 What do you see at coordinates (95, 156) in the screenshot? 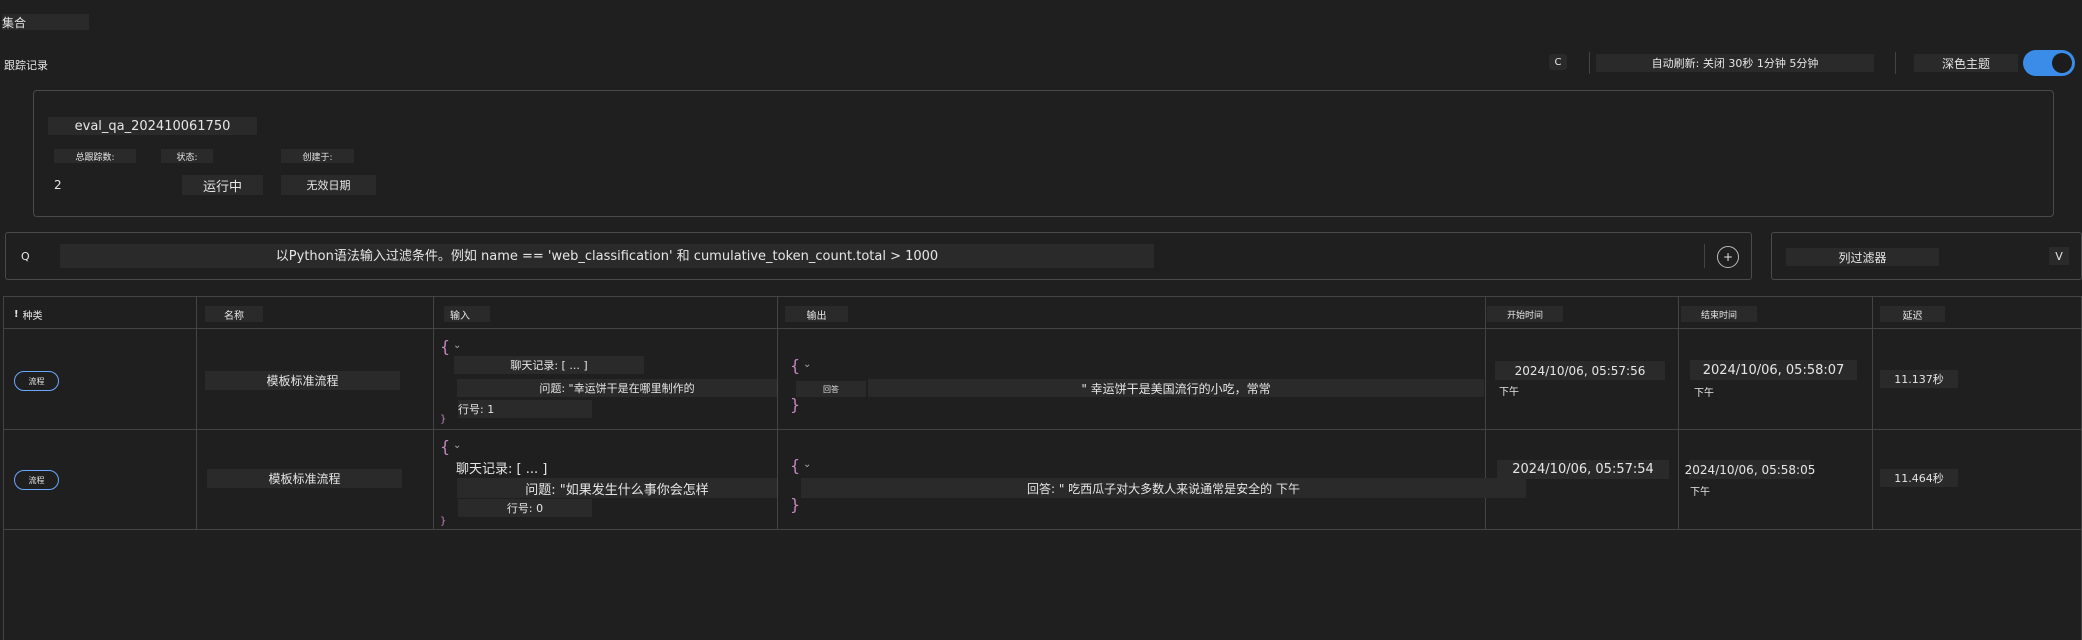
I see `total-traces-label: 总跟踪数:` at bounding box center [95, 156].